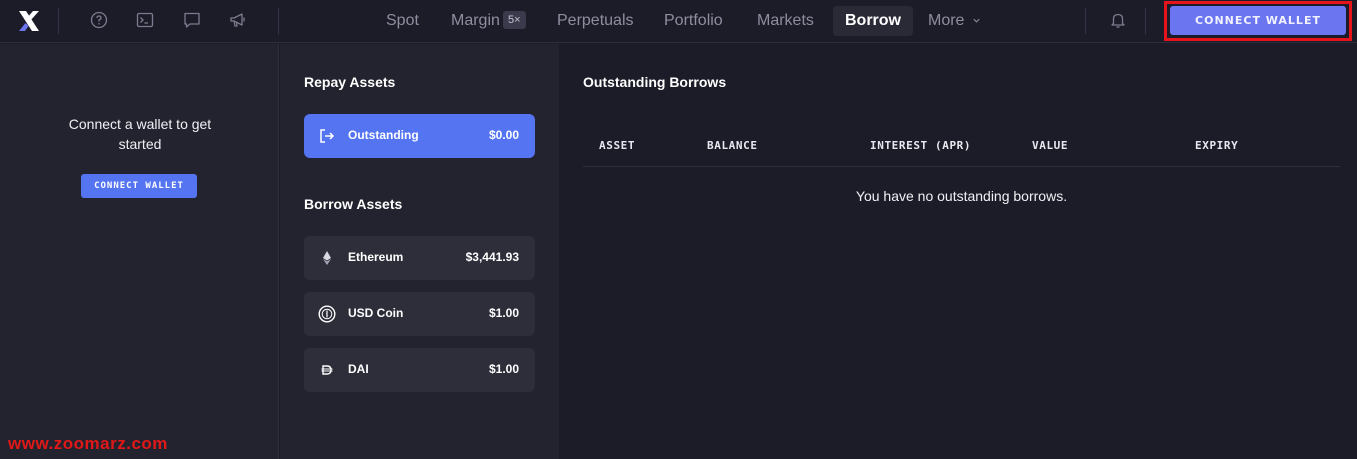  Describe the element at coordinates (693, 21) in the screenshot. I see `nav-portfolio: Portfolio` at that location.